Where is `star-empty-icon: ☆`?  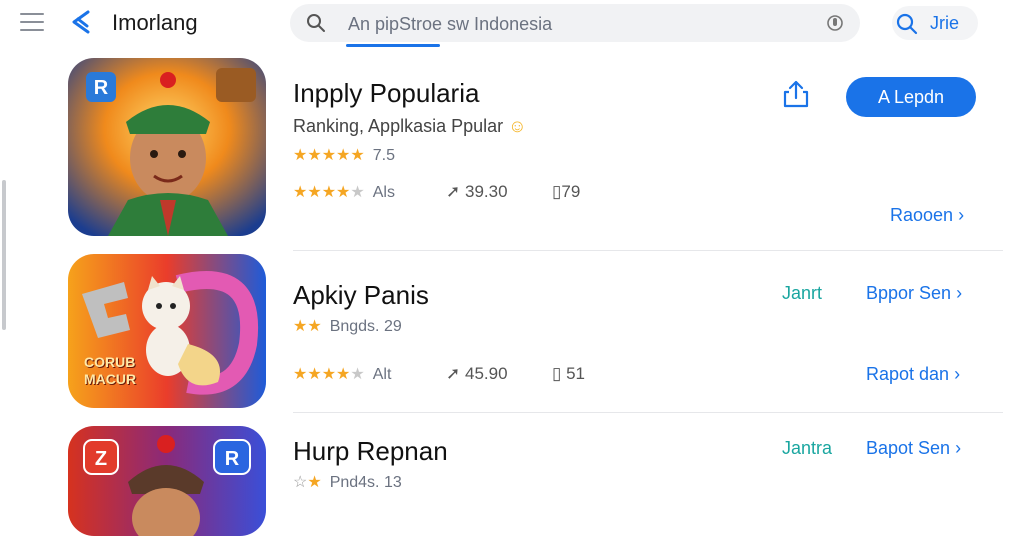 star-empty-icon: ☆ is located at coordinates (300, 482).